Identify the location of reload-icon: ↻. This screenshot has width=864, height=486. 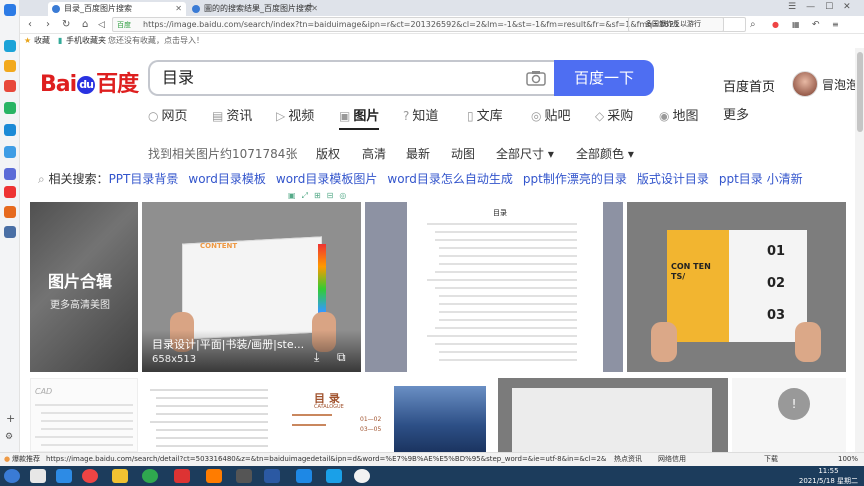
(66, 25).